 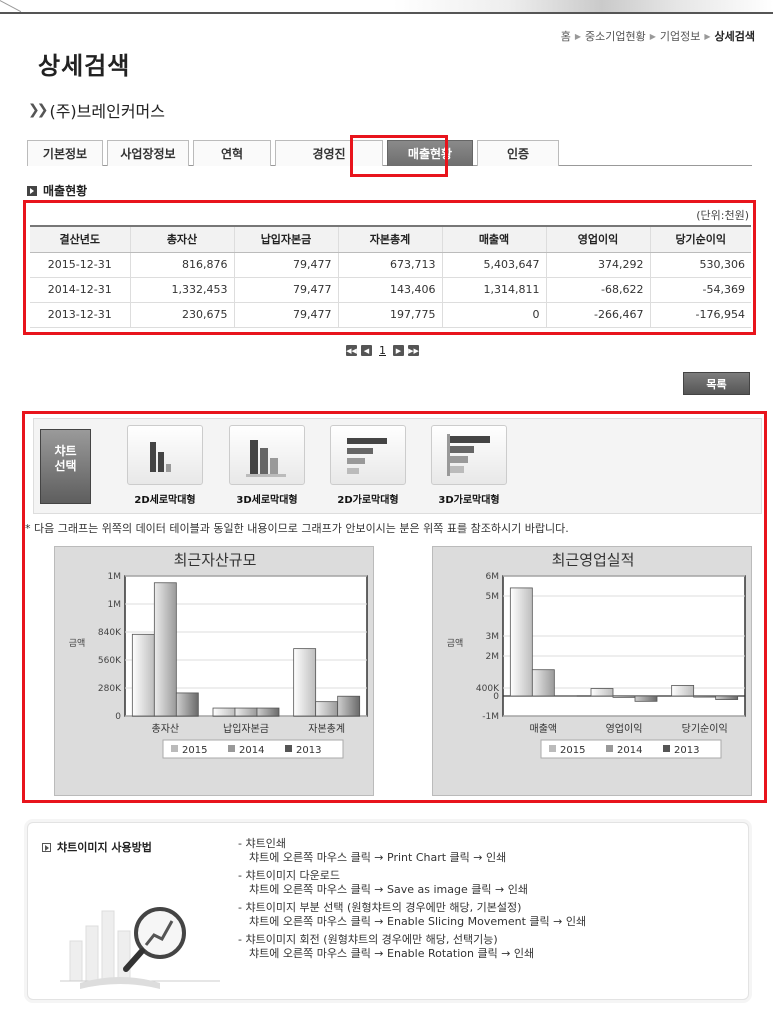 I want to click on usage-item-desc: 챠트에 오른쪽 마우스 클릭 → Enable Rotation 클릭 → 인쇄, so click(x=392, y=953).